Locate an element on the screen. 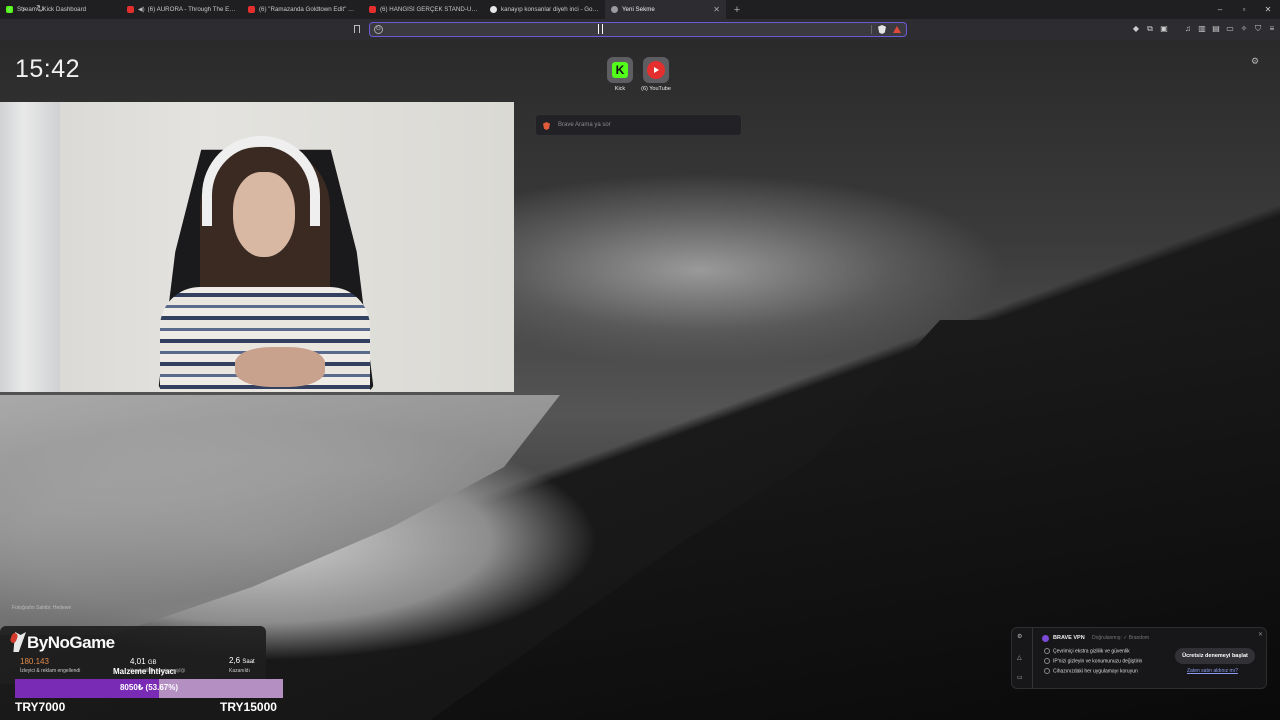 The height and width of the screenshot is (720, 1280). settings-gear-icon: ⚙ is located at coordinates (1255, 61).